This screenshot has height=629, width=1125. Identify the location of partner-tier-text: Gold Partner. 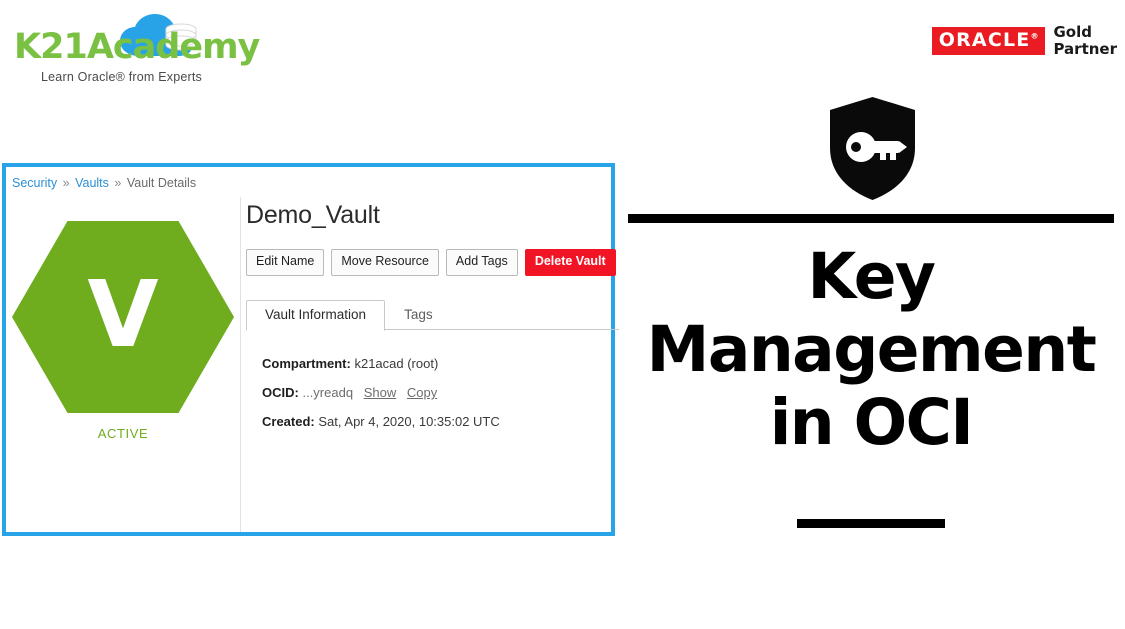
(1085, 41).